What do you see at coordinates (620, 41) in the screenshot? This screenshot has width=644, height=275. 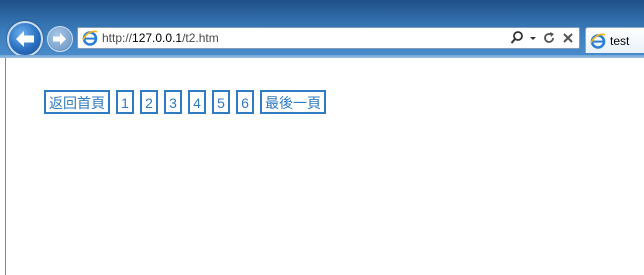 I see `tab-label: test` at bounding box center [620, 41].